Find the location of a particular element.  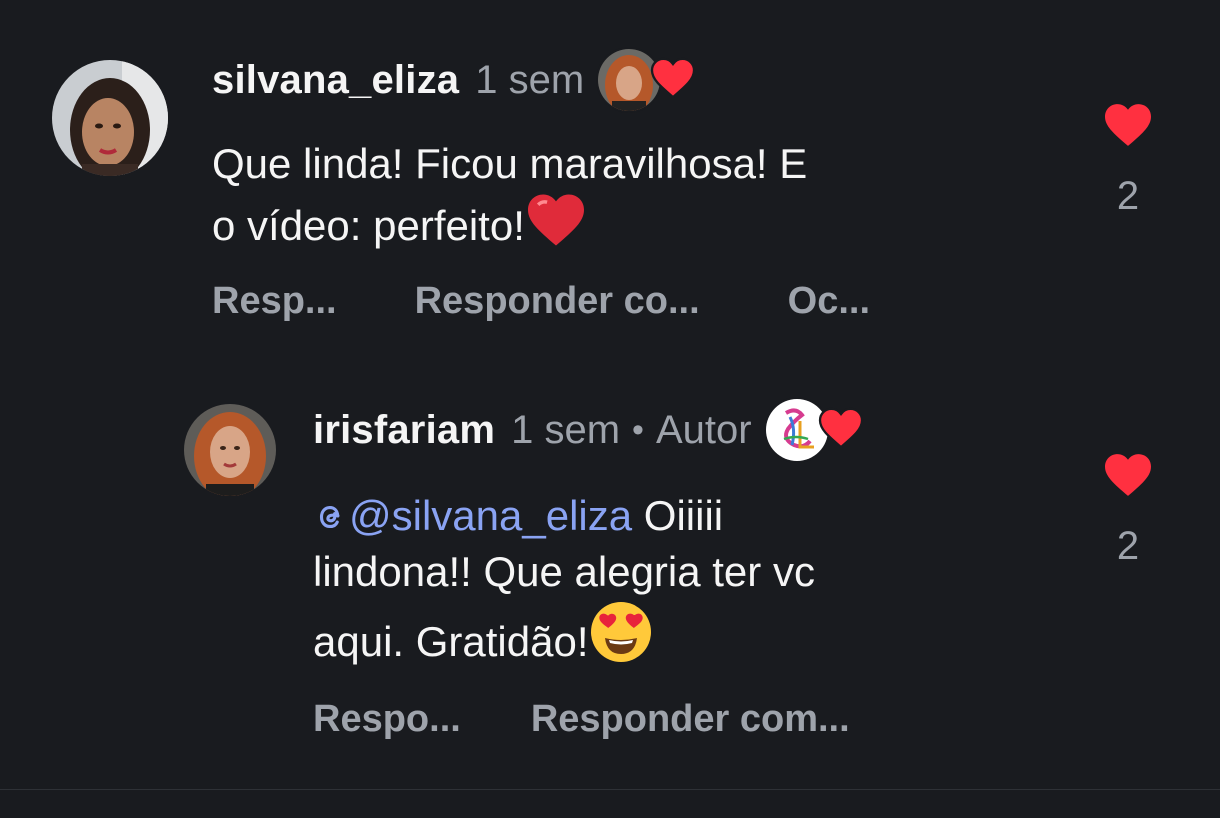

comment-text-line2: lindona!! Que alegria ter vc is located at coordinates (564, 571).